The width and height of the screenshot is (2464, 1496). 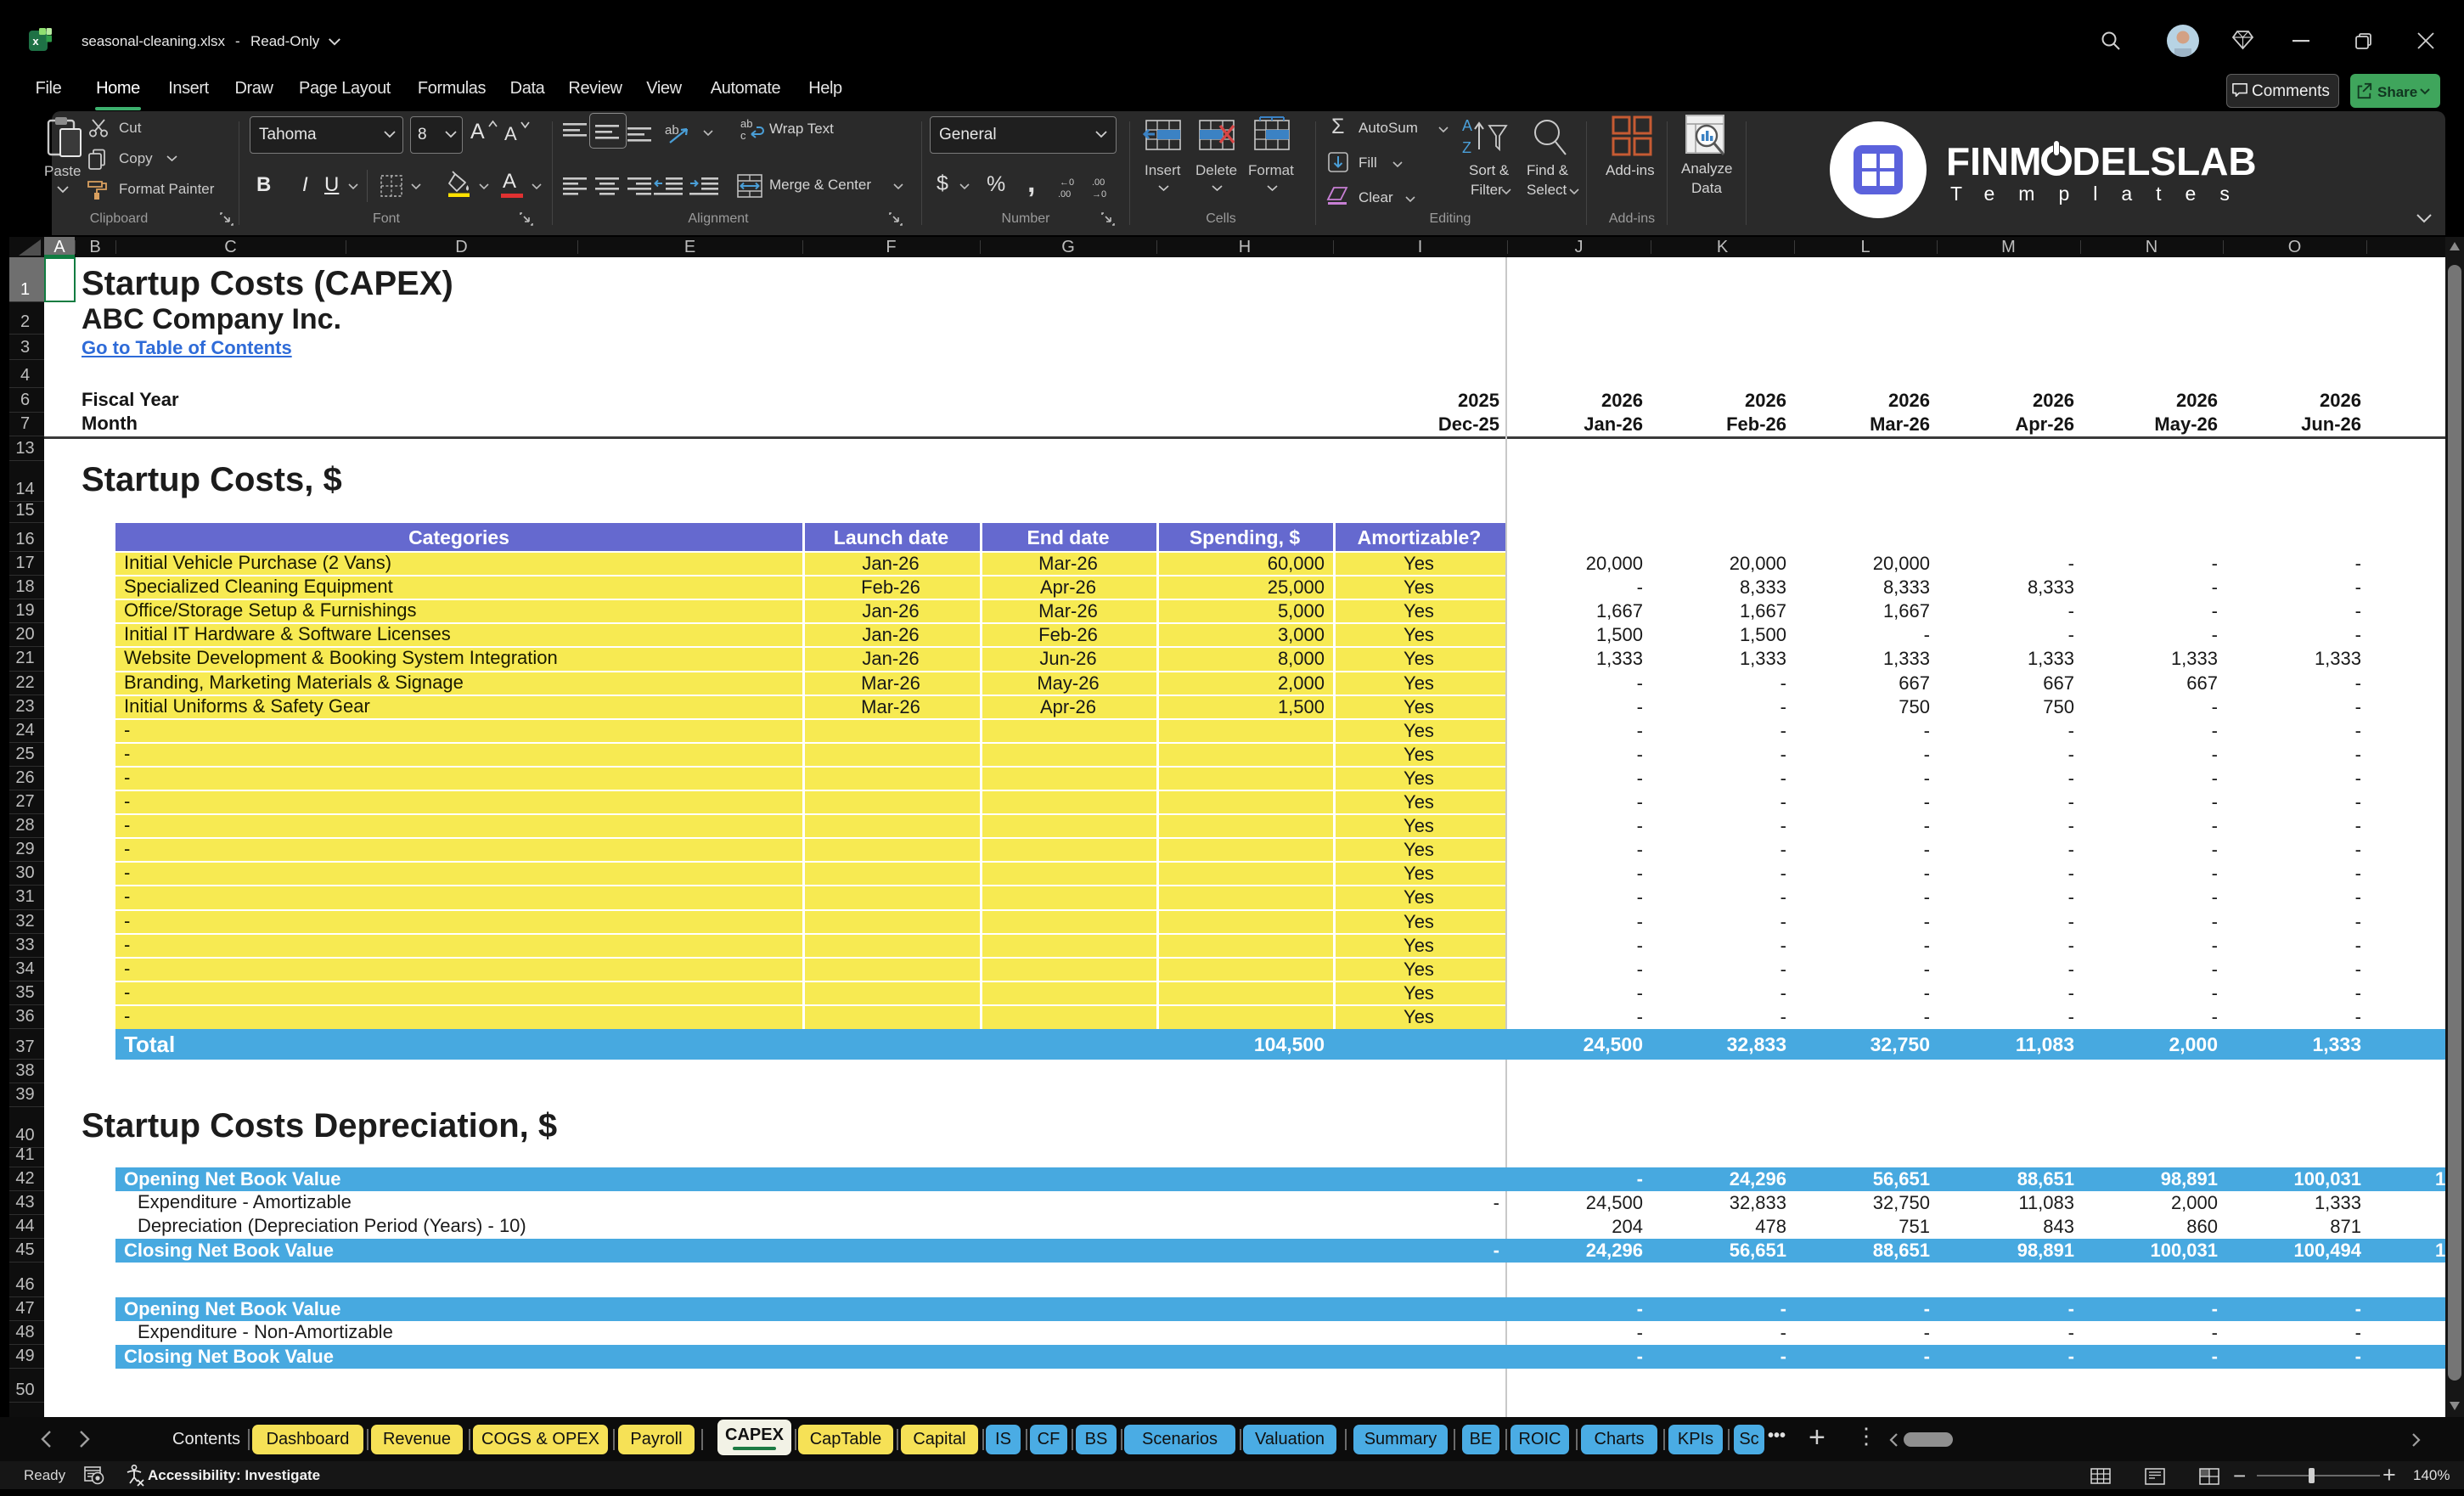 What do you see at coordinates (743, 135) in the screenshot?
I see `svg-text: c` at bounding box center [743, 135].